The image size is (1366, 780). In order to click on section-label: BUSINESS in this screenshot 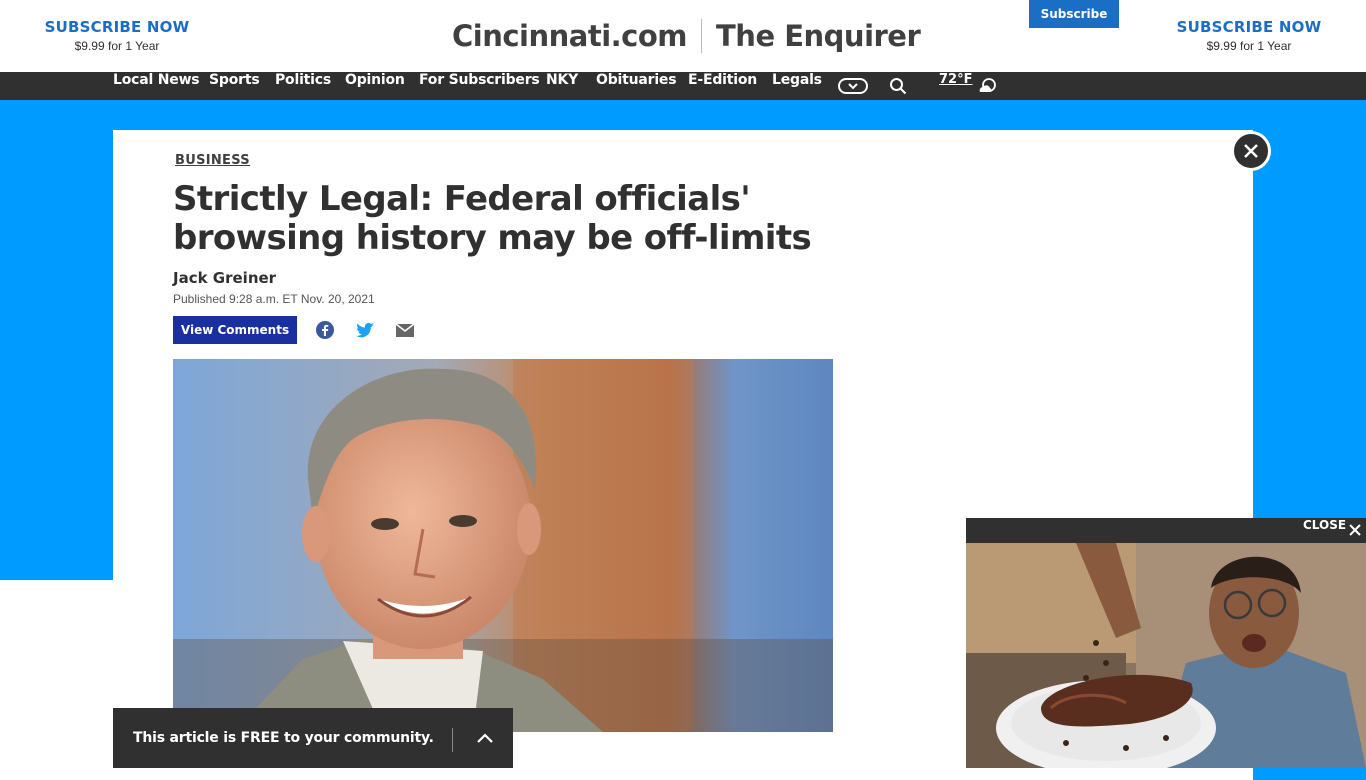, I will do `click(212, 160)`.